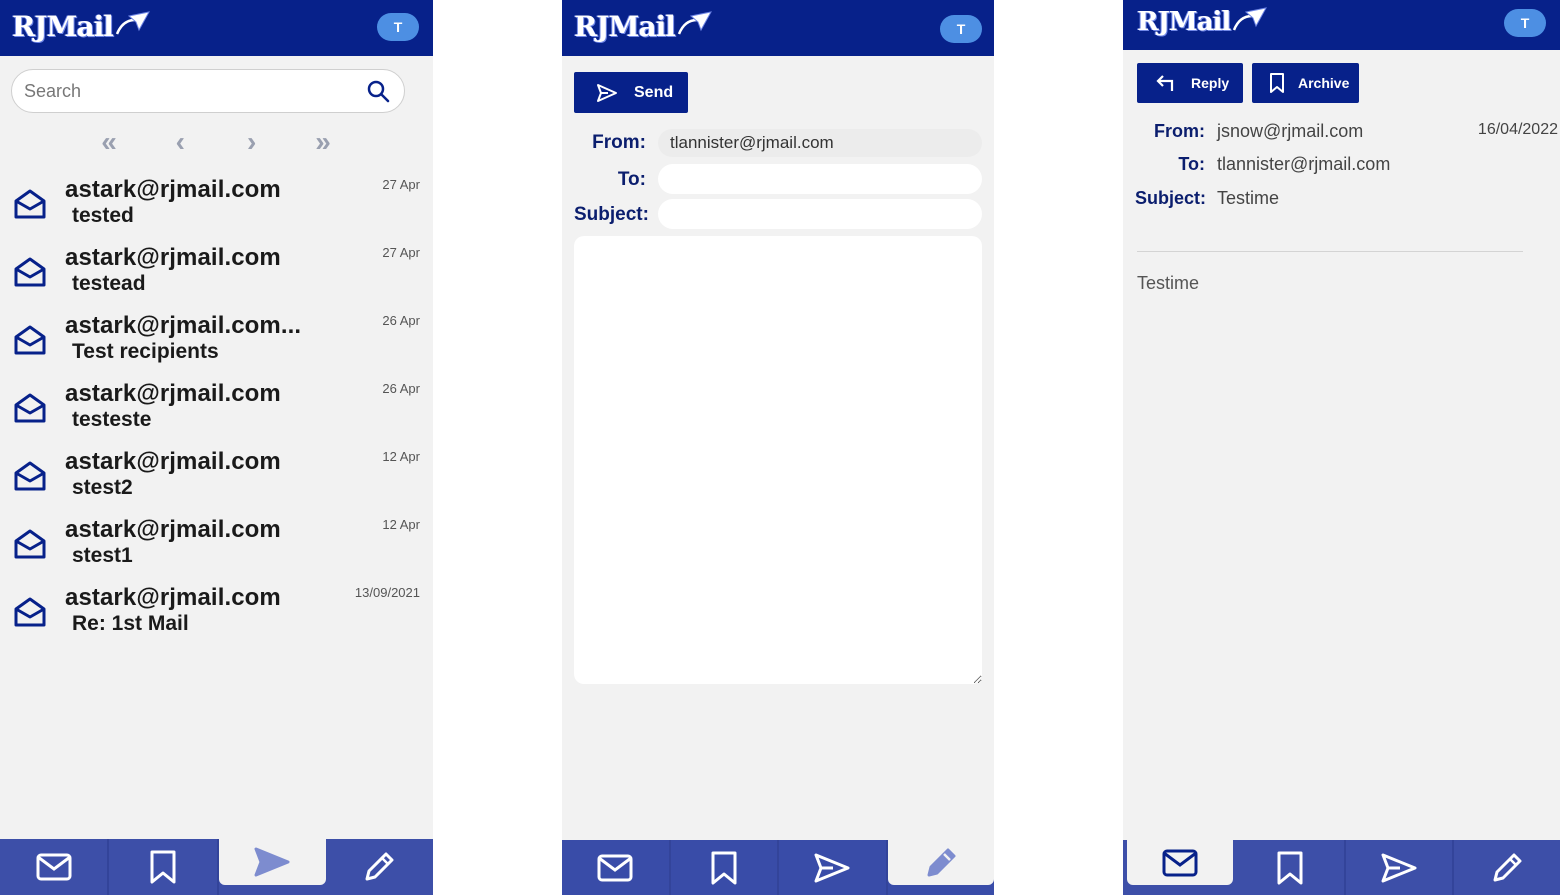 This screenshot has width=1560, height=895. What do you see at coordinates (109, 283) in the screenshot?
I see `mail-subject: testead` at bounding box center [109, 283].